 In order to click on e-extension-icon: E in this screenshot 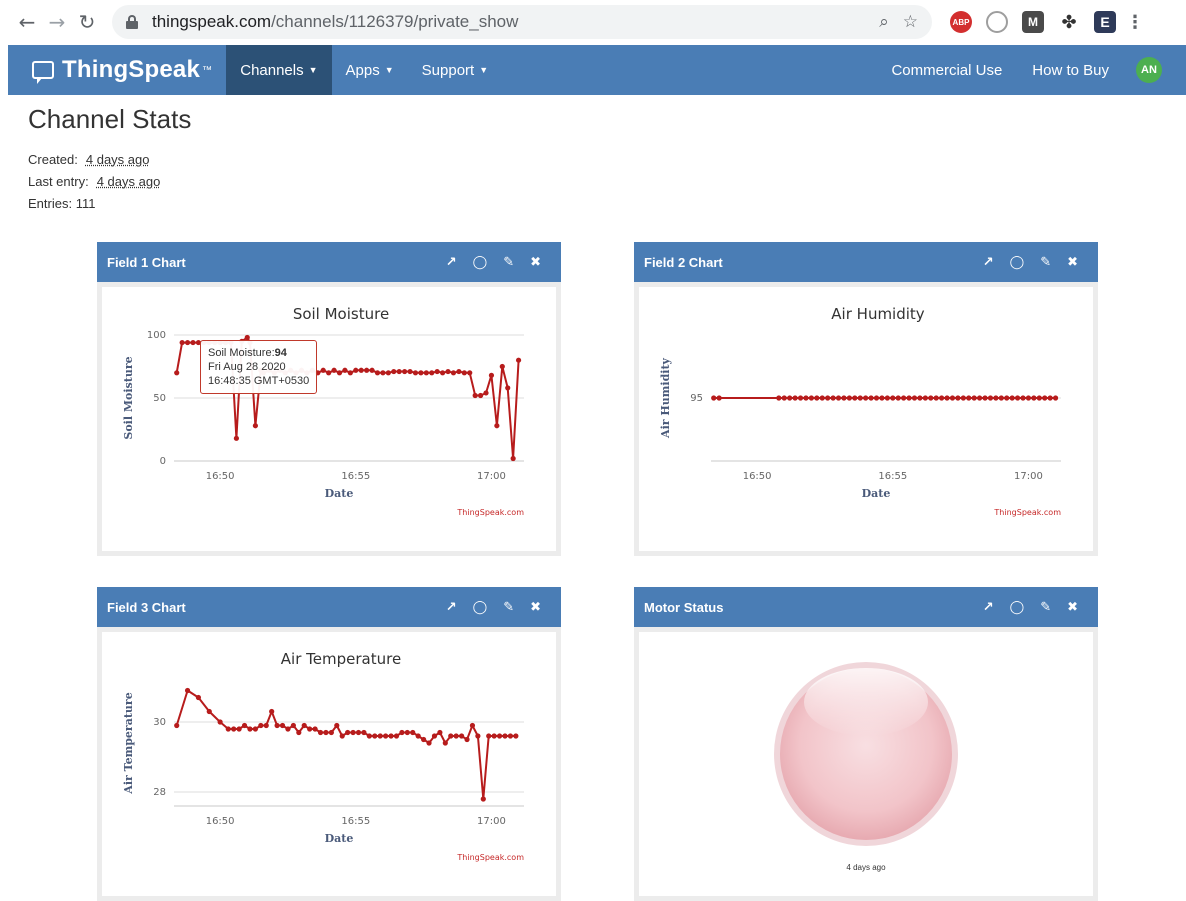, I will do `click(1105, 22)`.